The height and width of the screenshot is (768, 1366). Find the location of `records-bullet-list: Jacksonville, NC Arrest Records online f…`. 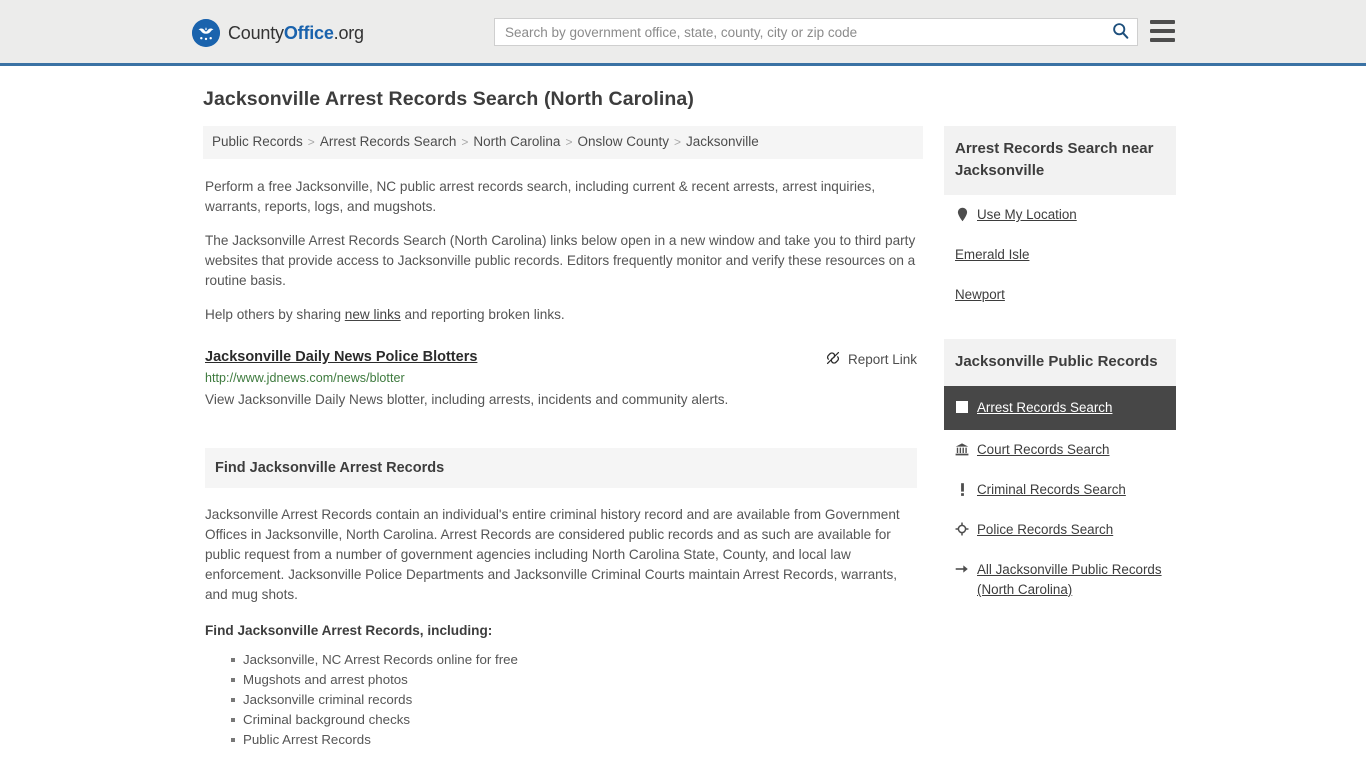

records-bullet-list: Jacksonville, NC Arrest Records online f… is located at coordinates (563, 700).